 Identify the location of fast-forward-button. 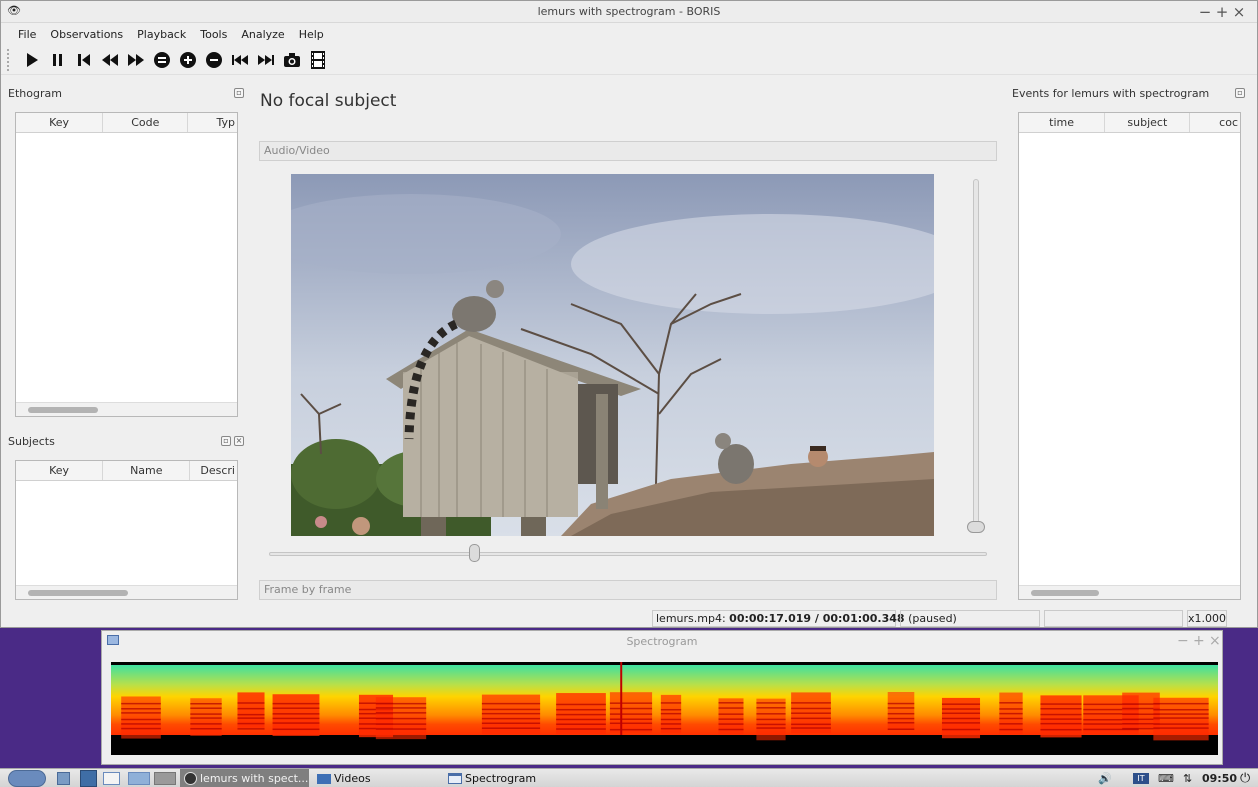
(136, 60).